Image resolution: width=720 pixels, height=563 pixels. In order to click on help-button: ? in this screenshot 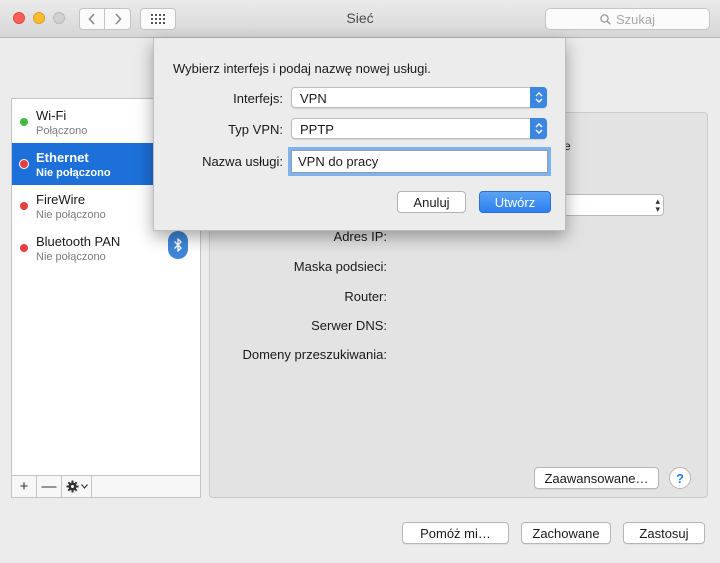, I will do `click(680, 478)`.